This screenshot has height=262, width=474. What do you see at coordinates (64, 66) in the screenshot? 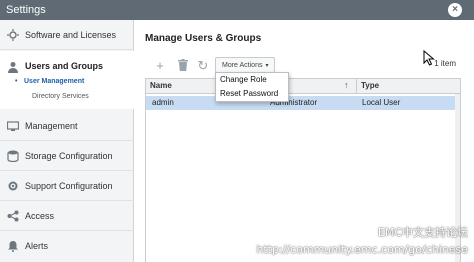
I see `sidebar-item-label: Users and Groups` at bounding box center [64, 66].